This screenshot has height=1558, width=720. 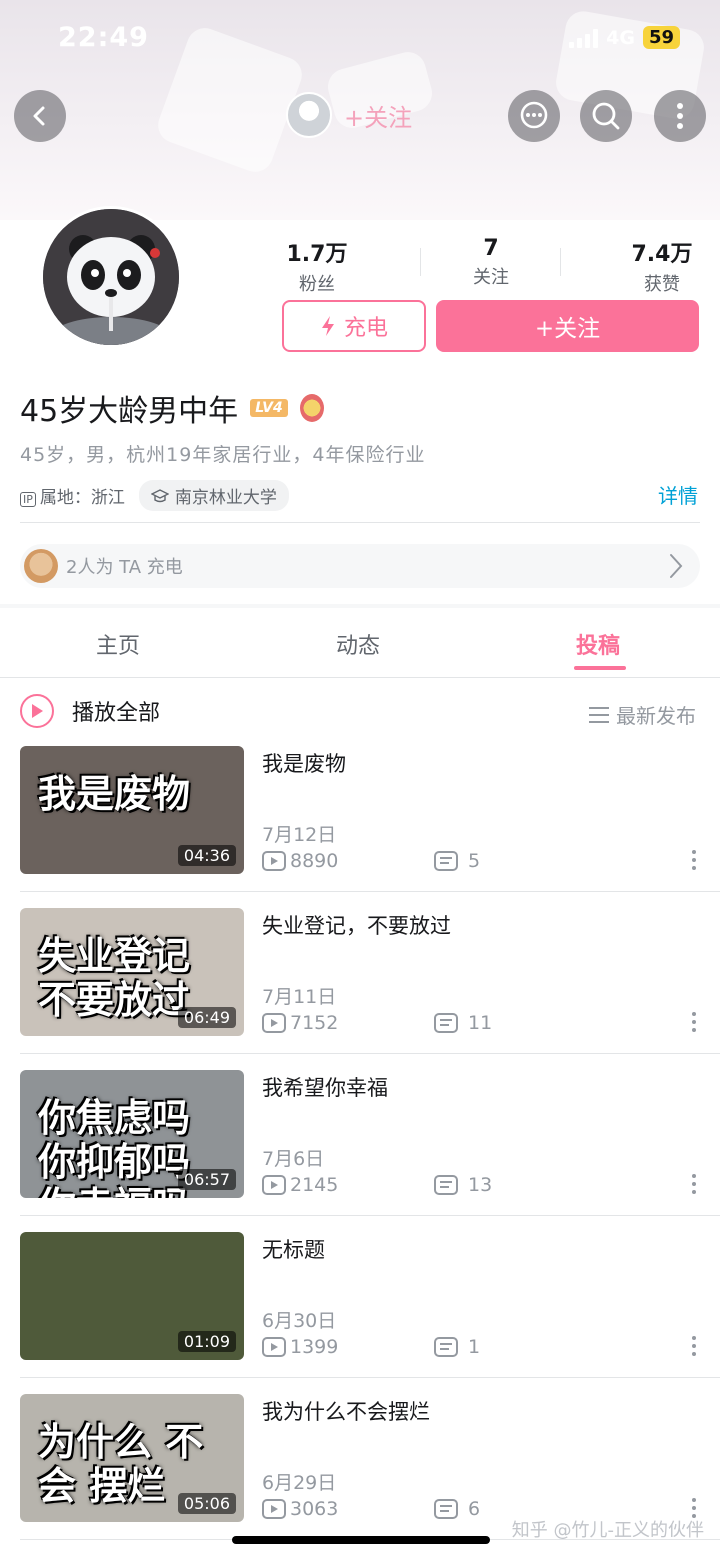 I want to click on video-meta: 7152 11, so click(x=377, y=1023).